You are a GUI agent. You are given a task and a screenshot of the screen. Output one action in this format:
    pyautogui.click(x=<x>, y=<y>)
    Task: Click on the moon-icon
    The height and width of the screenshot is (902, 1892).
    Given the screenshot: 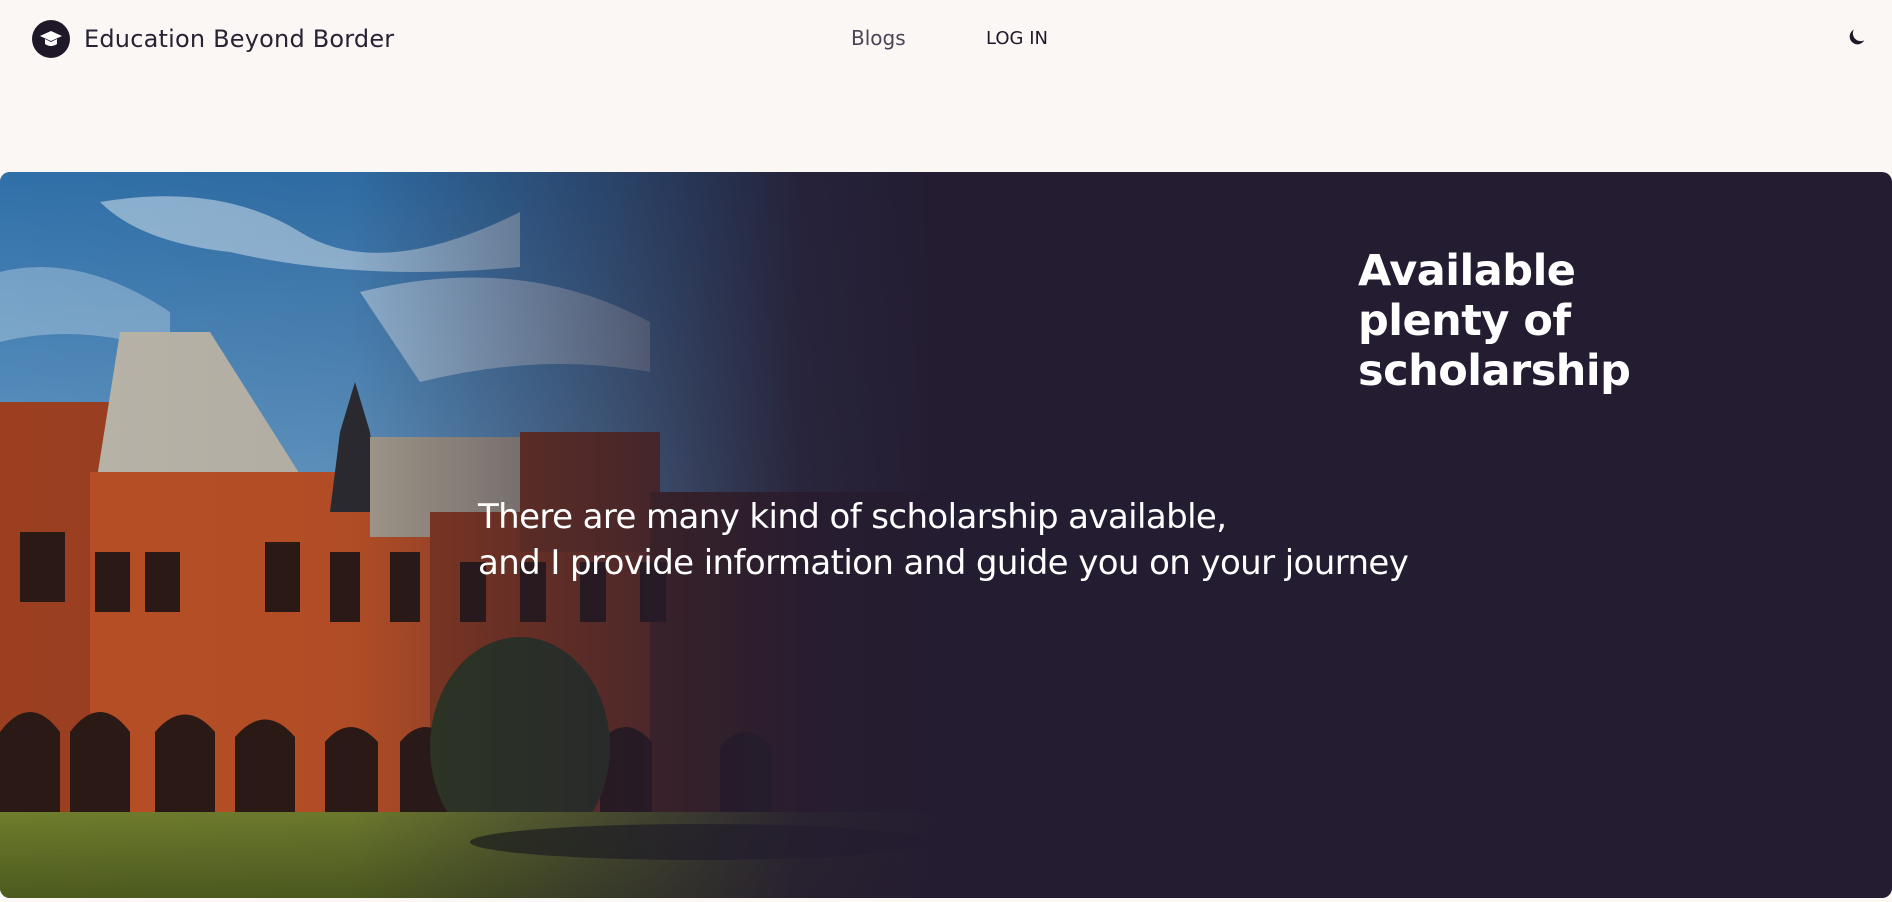 What is the action you would take?
    pyautogui.click(x=1857, y=37)
    